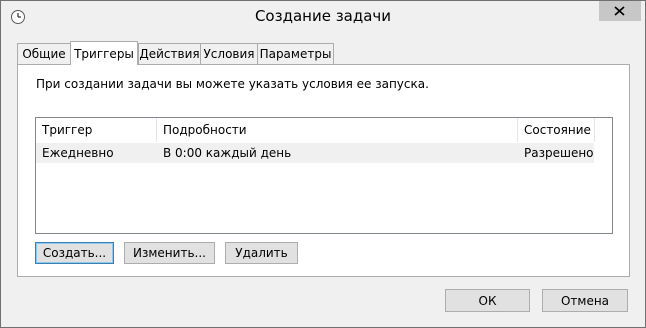 Image resolution: width=646 pixels, height=328 pixels. Describe the element at coordinates (315, 153) in the screenshot. I see `table-row: Ежедневно В 0:00 каждый день Разрешено` at that location.